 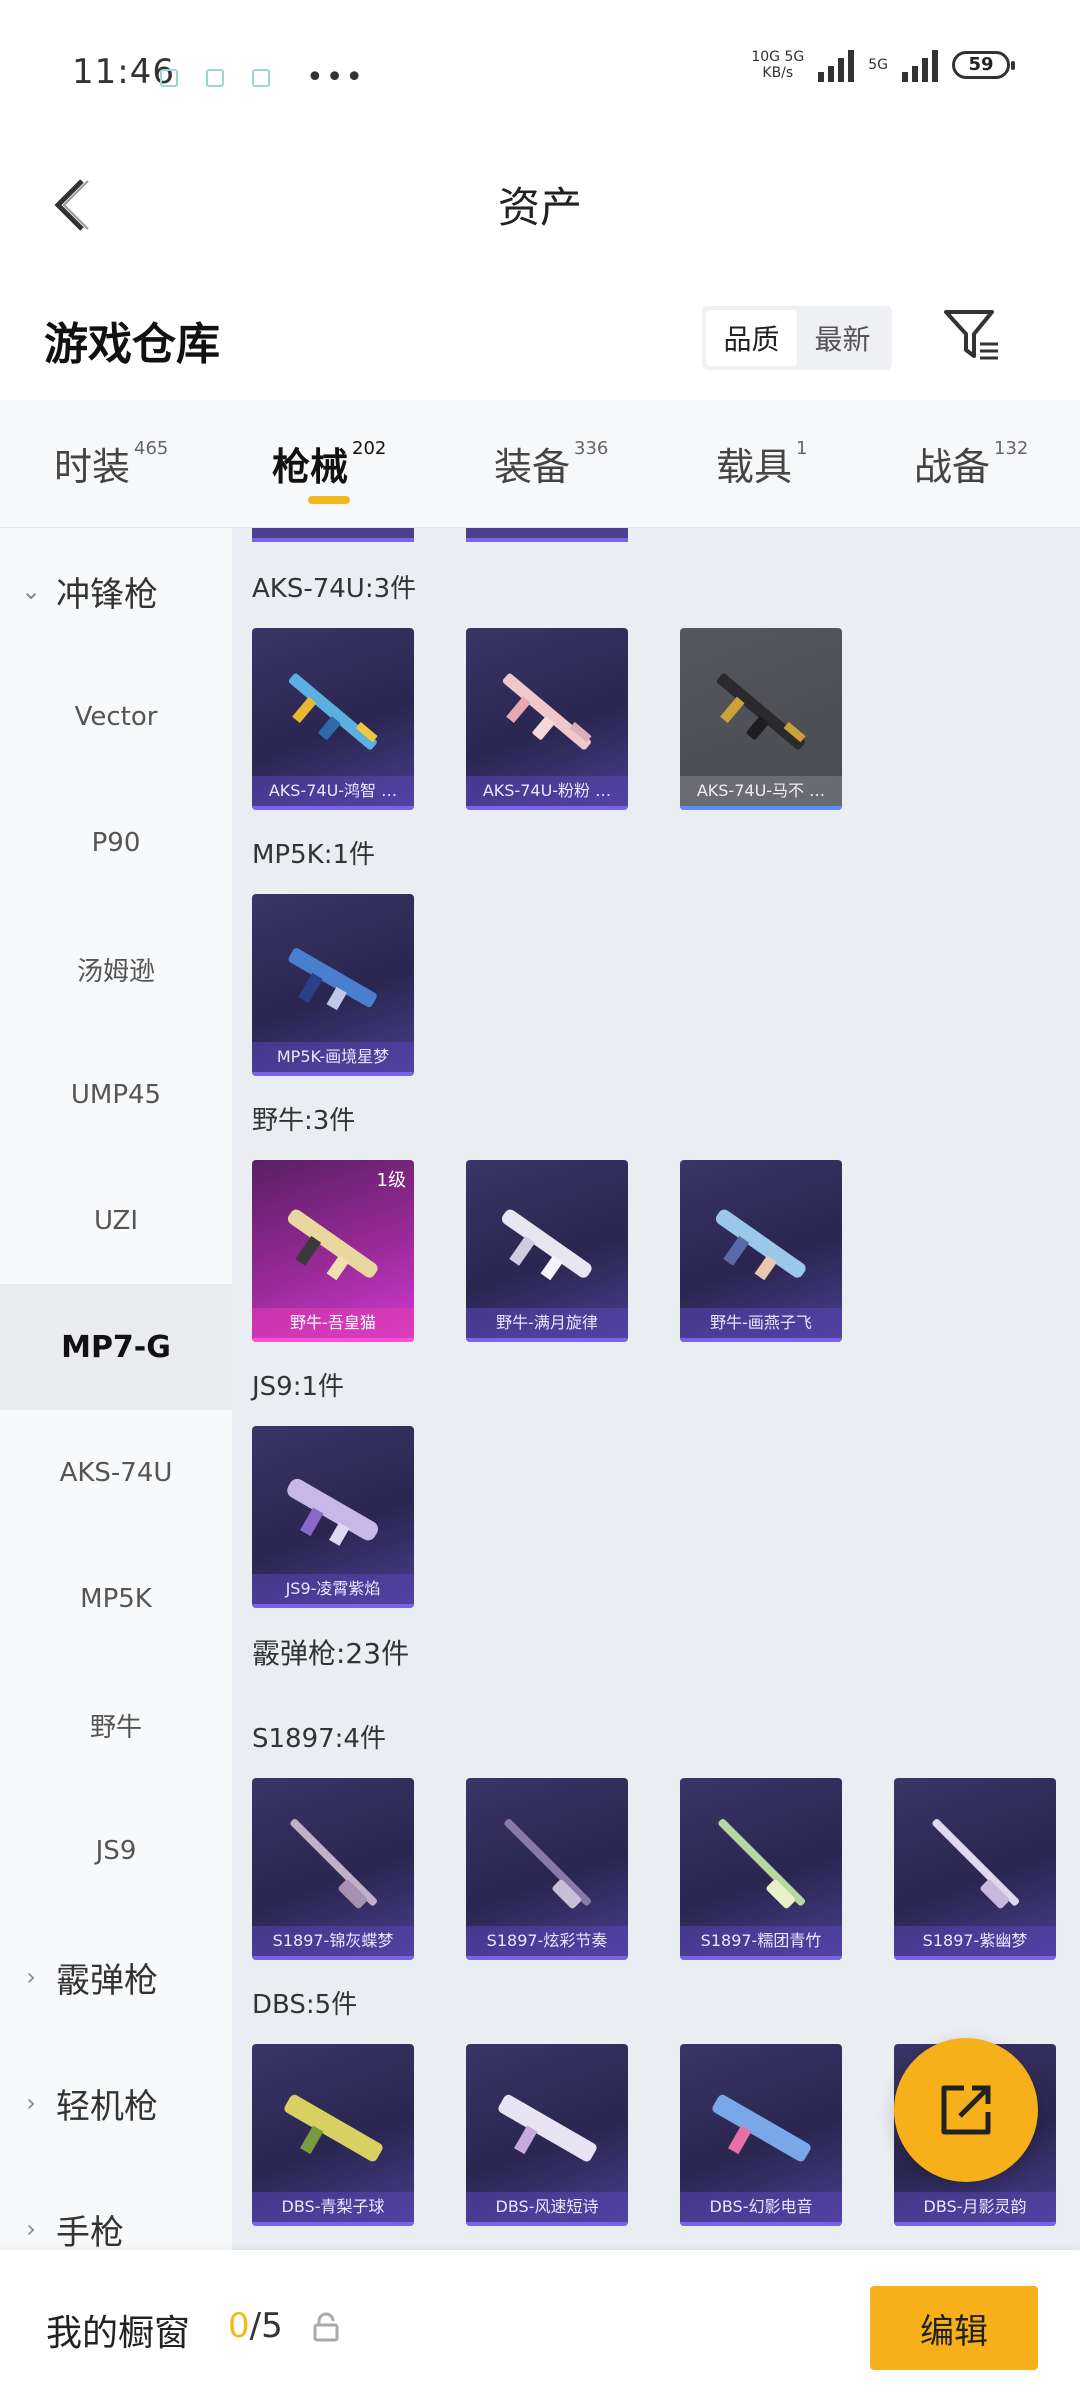 What do you see at coordinates (540, 70) in the screenshot?
I see `status-bar: 11:46 ••• 10G 5G KB/s 5G 59` at bounding box center [540, 70].